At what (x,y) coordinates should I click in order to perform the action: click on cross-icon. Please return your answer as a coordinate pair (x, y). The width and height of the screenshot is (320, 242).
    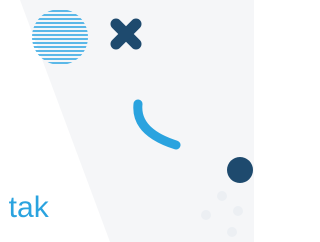
    Looking at the image, I should click on (126, 34).